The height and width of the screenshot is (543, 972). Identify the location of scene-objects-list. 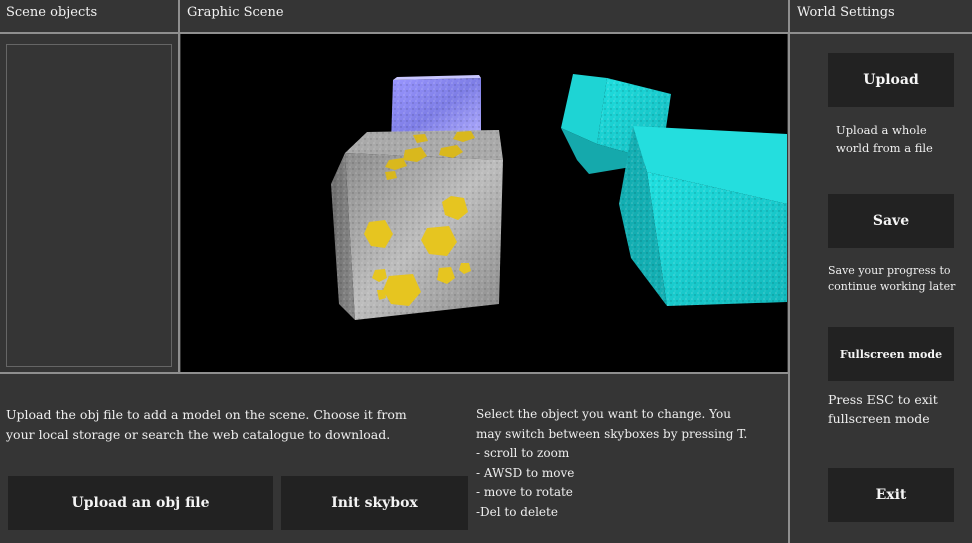
(89, 205).